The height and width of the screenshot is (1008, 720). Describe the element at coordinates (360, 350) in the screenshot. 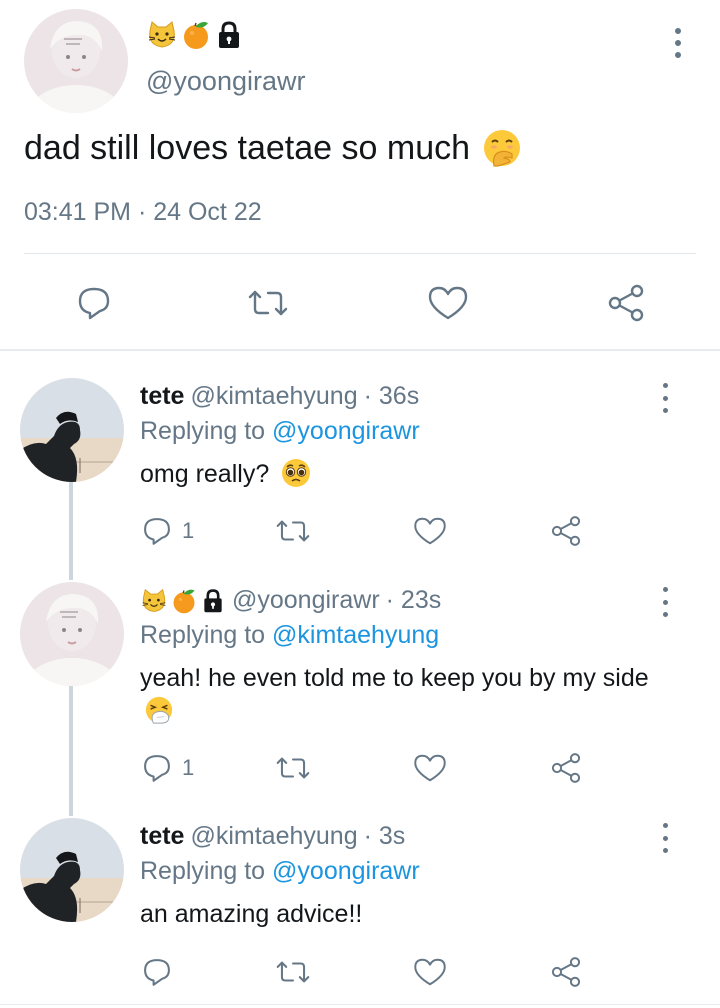

I see `section-divider` at that location.